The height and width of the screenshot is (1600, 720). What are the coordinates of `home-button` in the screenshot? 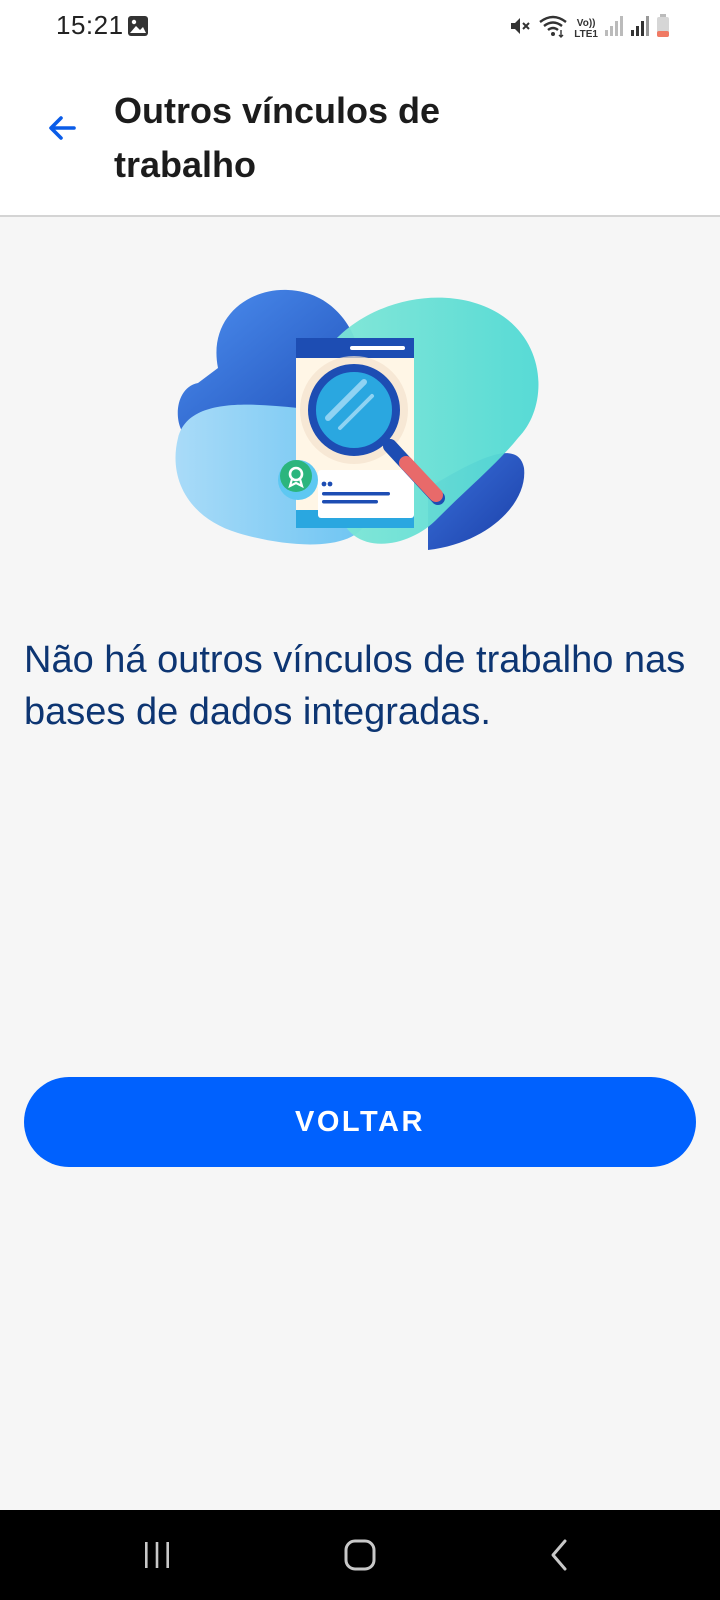 It's located at (360, 1555).